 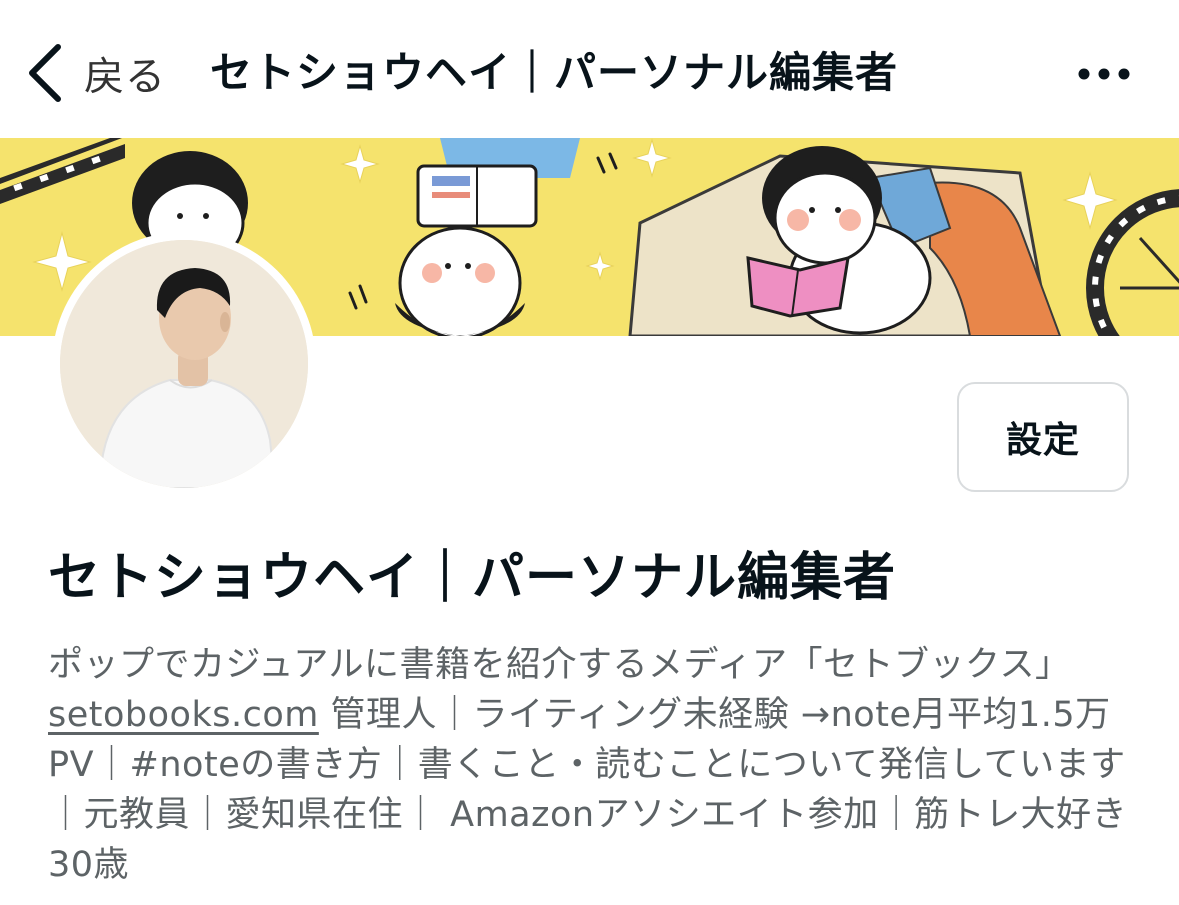 I want to click on back-label: 戻る, so click(x=125, y=77).